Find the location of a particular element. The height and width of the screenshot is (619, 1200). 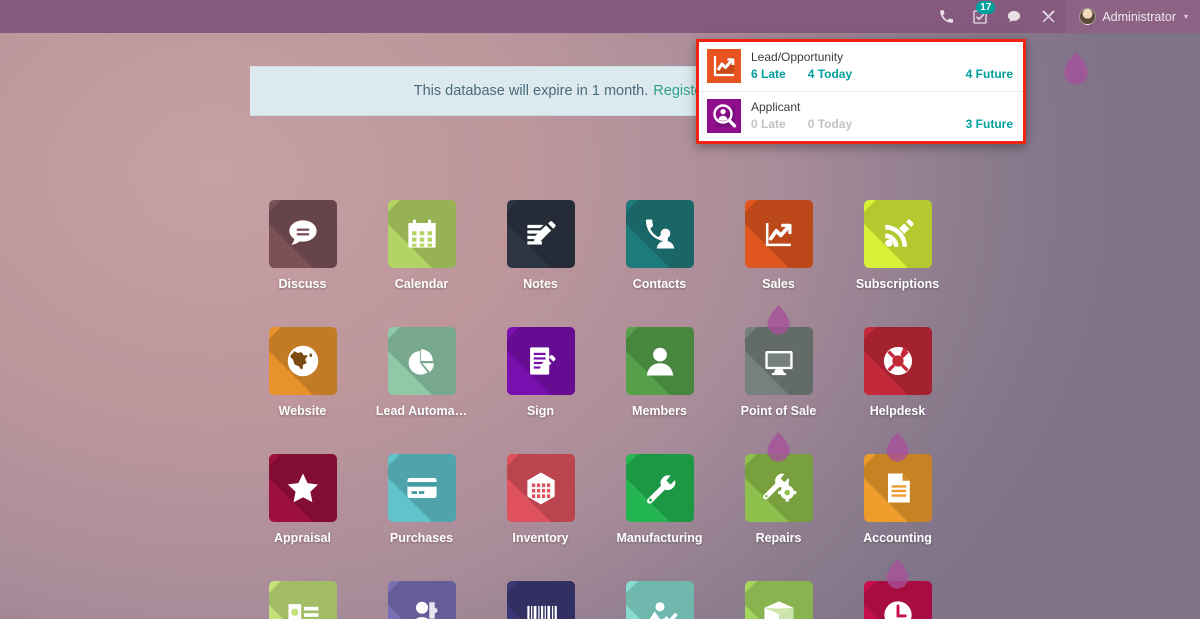

app-tile-field-service is located at coordinates (659, 600).